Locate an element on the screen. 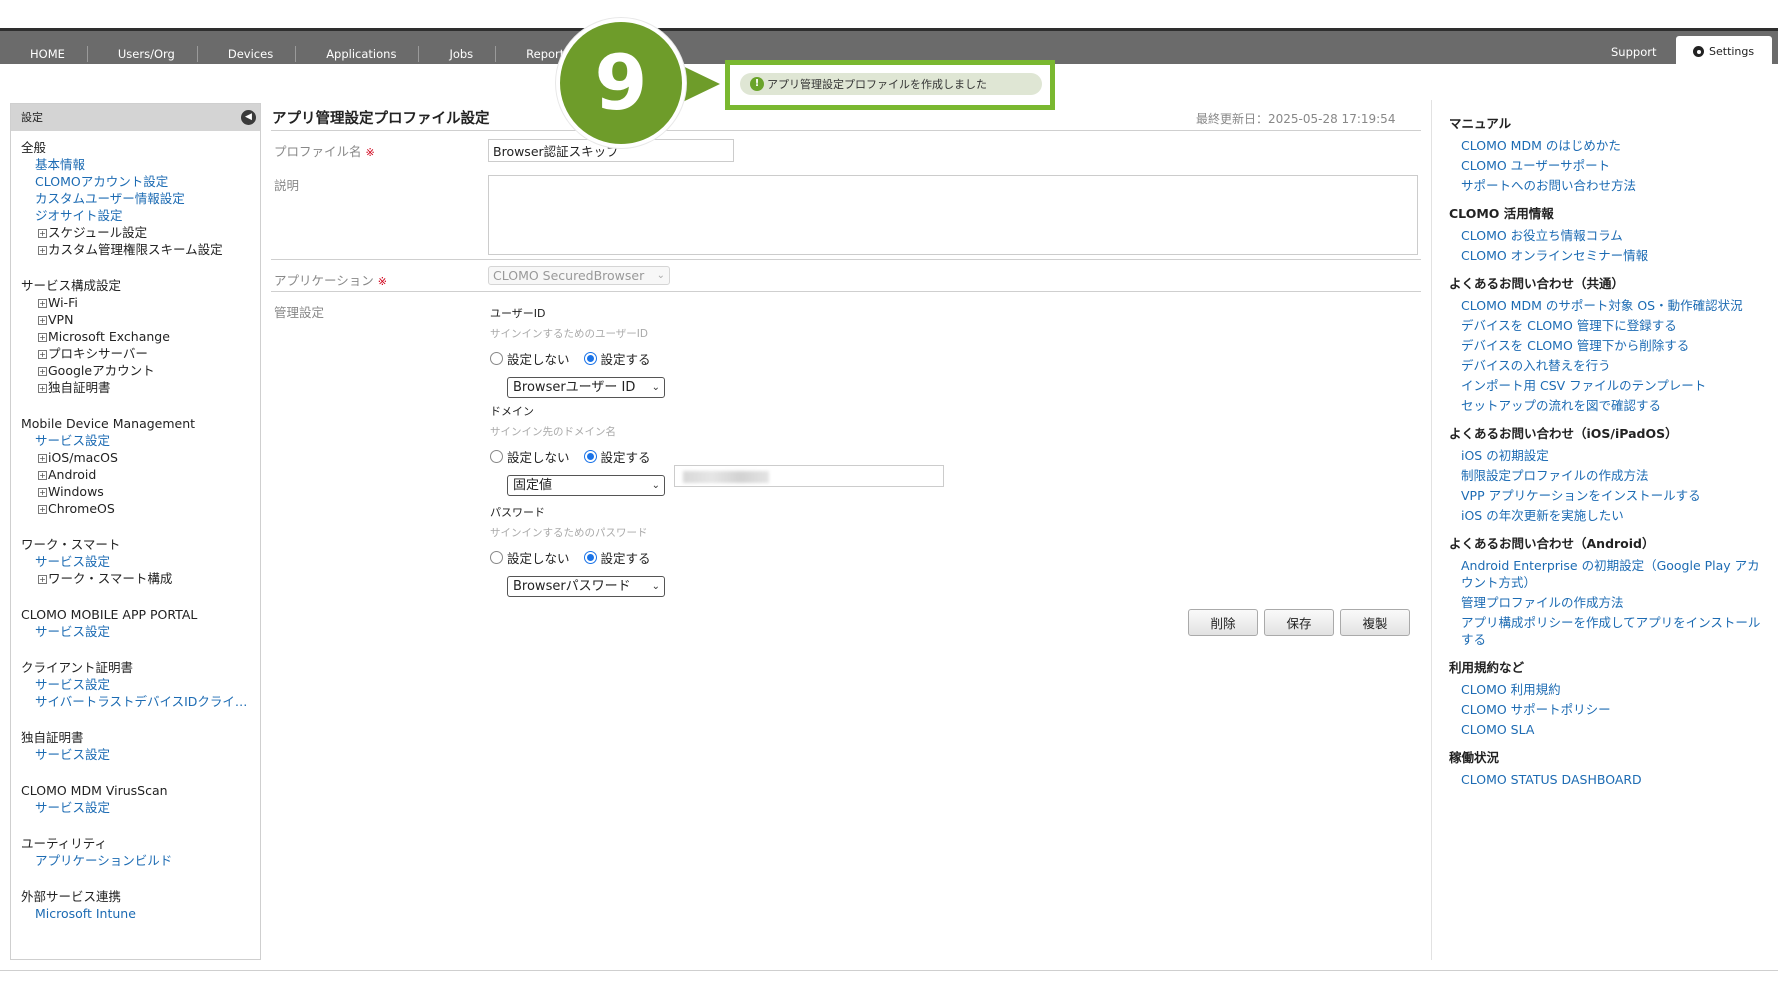 The width and height of the screenshot is (1778, 1000). management-label: 管理設定 is located at coordinates (299, 312).